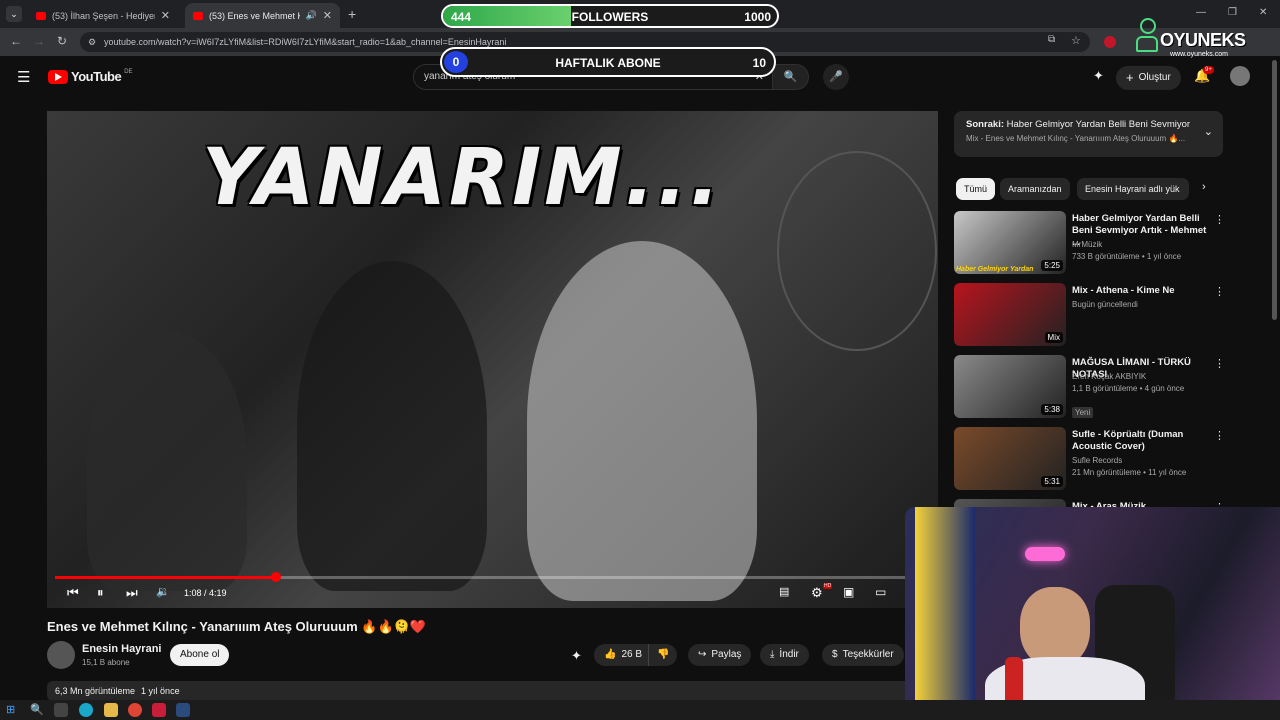  I want to click on previous-icon: ⏮, so click(73, 593).